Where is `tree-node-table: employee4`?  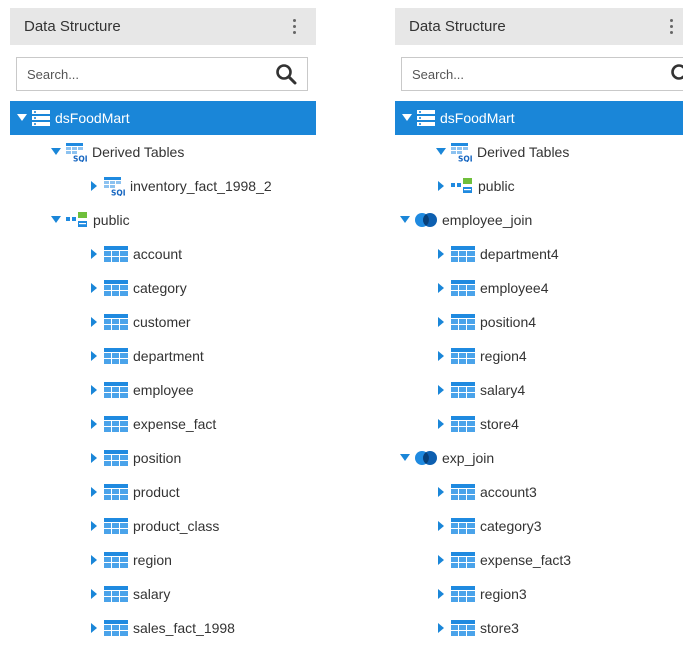 tree-node-table: employee4 is located at coordinates (539, 288).